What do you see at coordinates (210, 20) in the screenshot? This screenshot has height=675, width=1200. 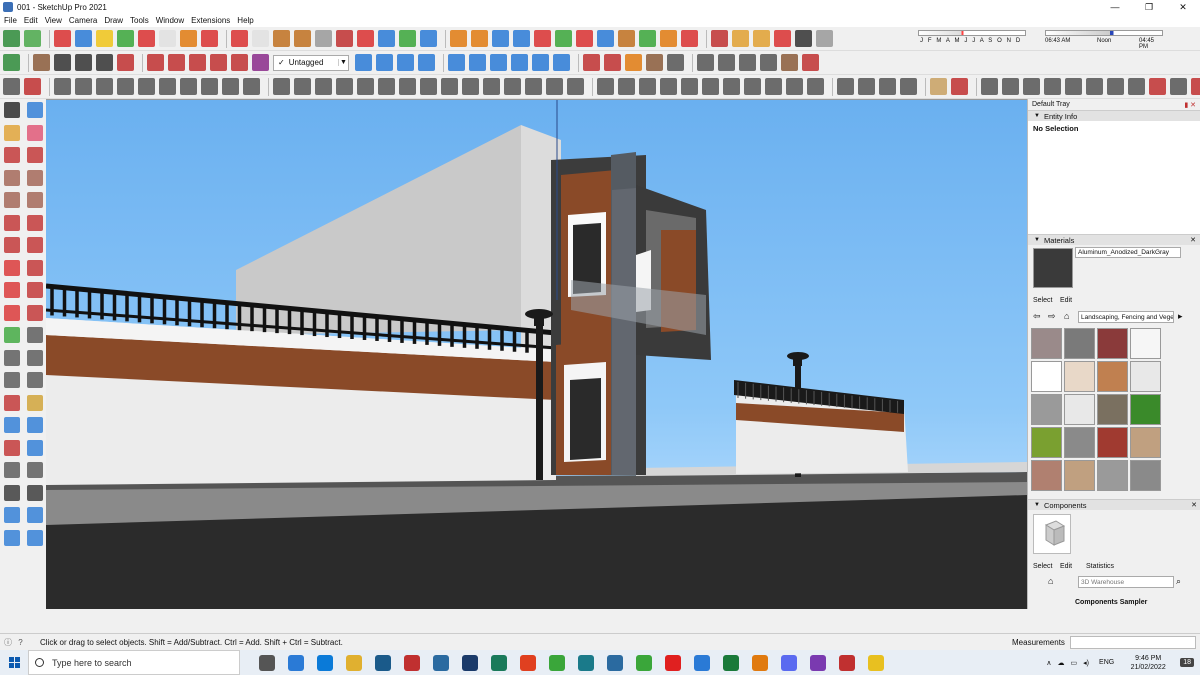 I see `menu-extensions: Extensions` at bounding box center [210, 20].